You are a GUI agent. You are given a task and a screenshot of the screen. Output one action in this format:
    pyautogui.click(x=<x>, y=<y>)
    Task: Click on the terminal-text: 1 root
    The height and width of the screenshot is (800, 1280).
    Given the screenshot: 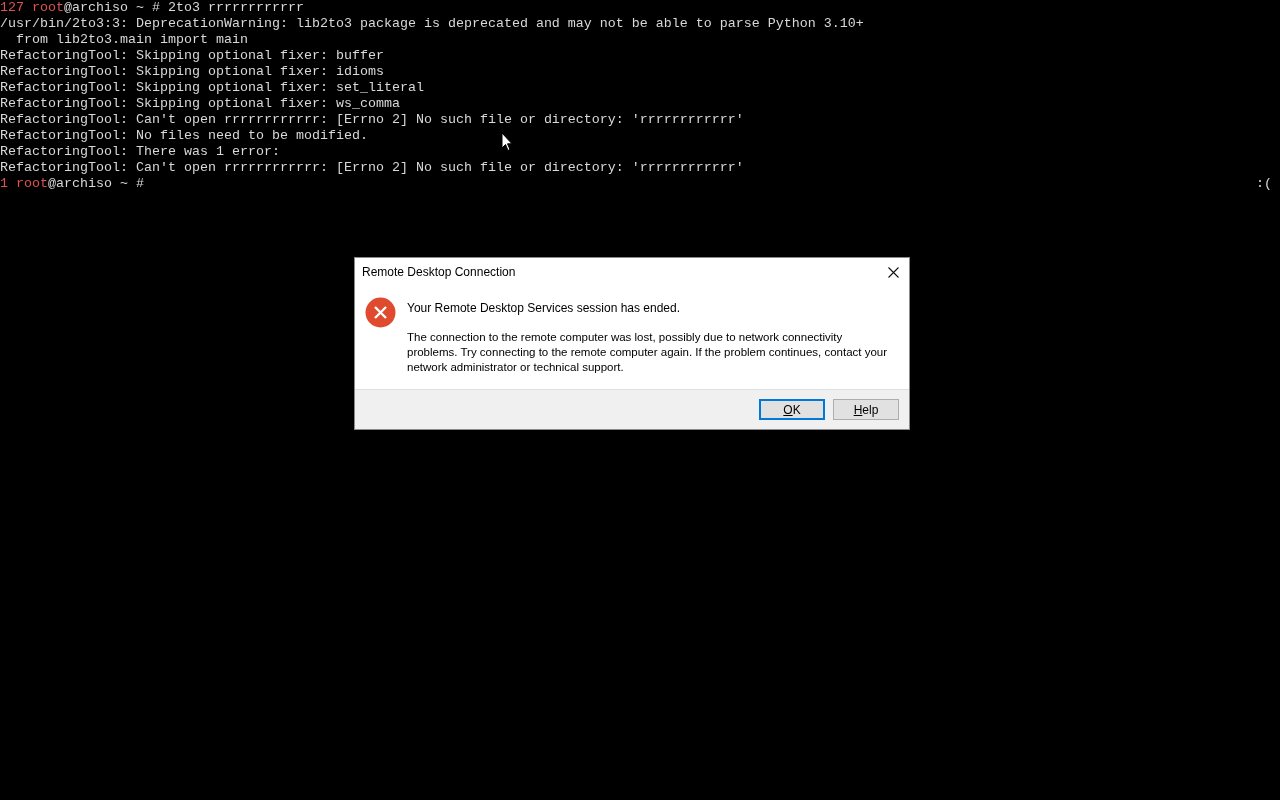 What is the action you would take?
    pyautogui.click(x=24, y=184)
    